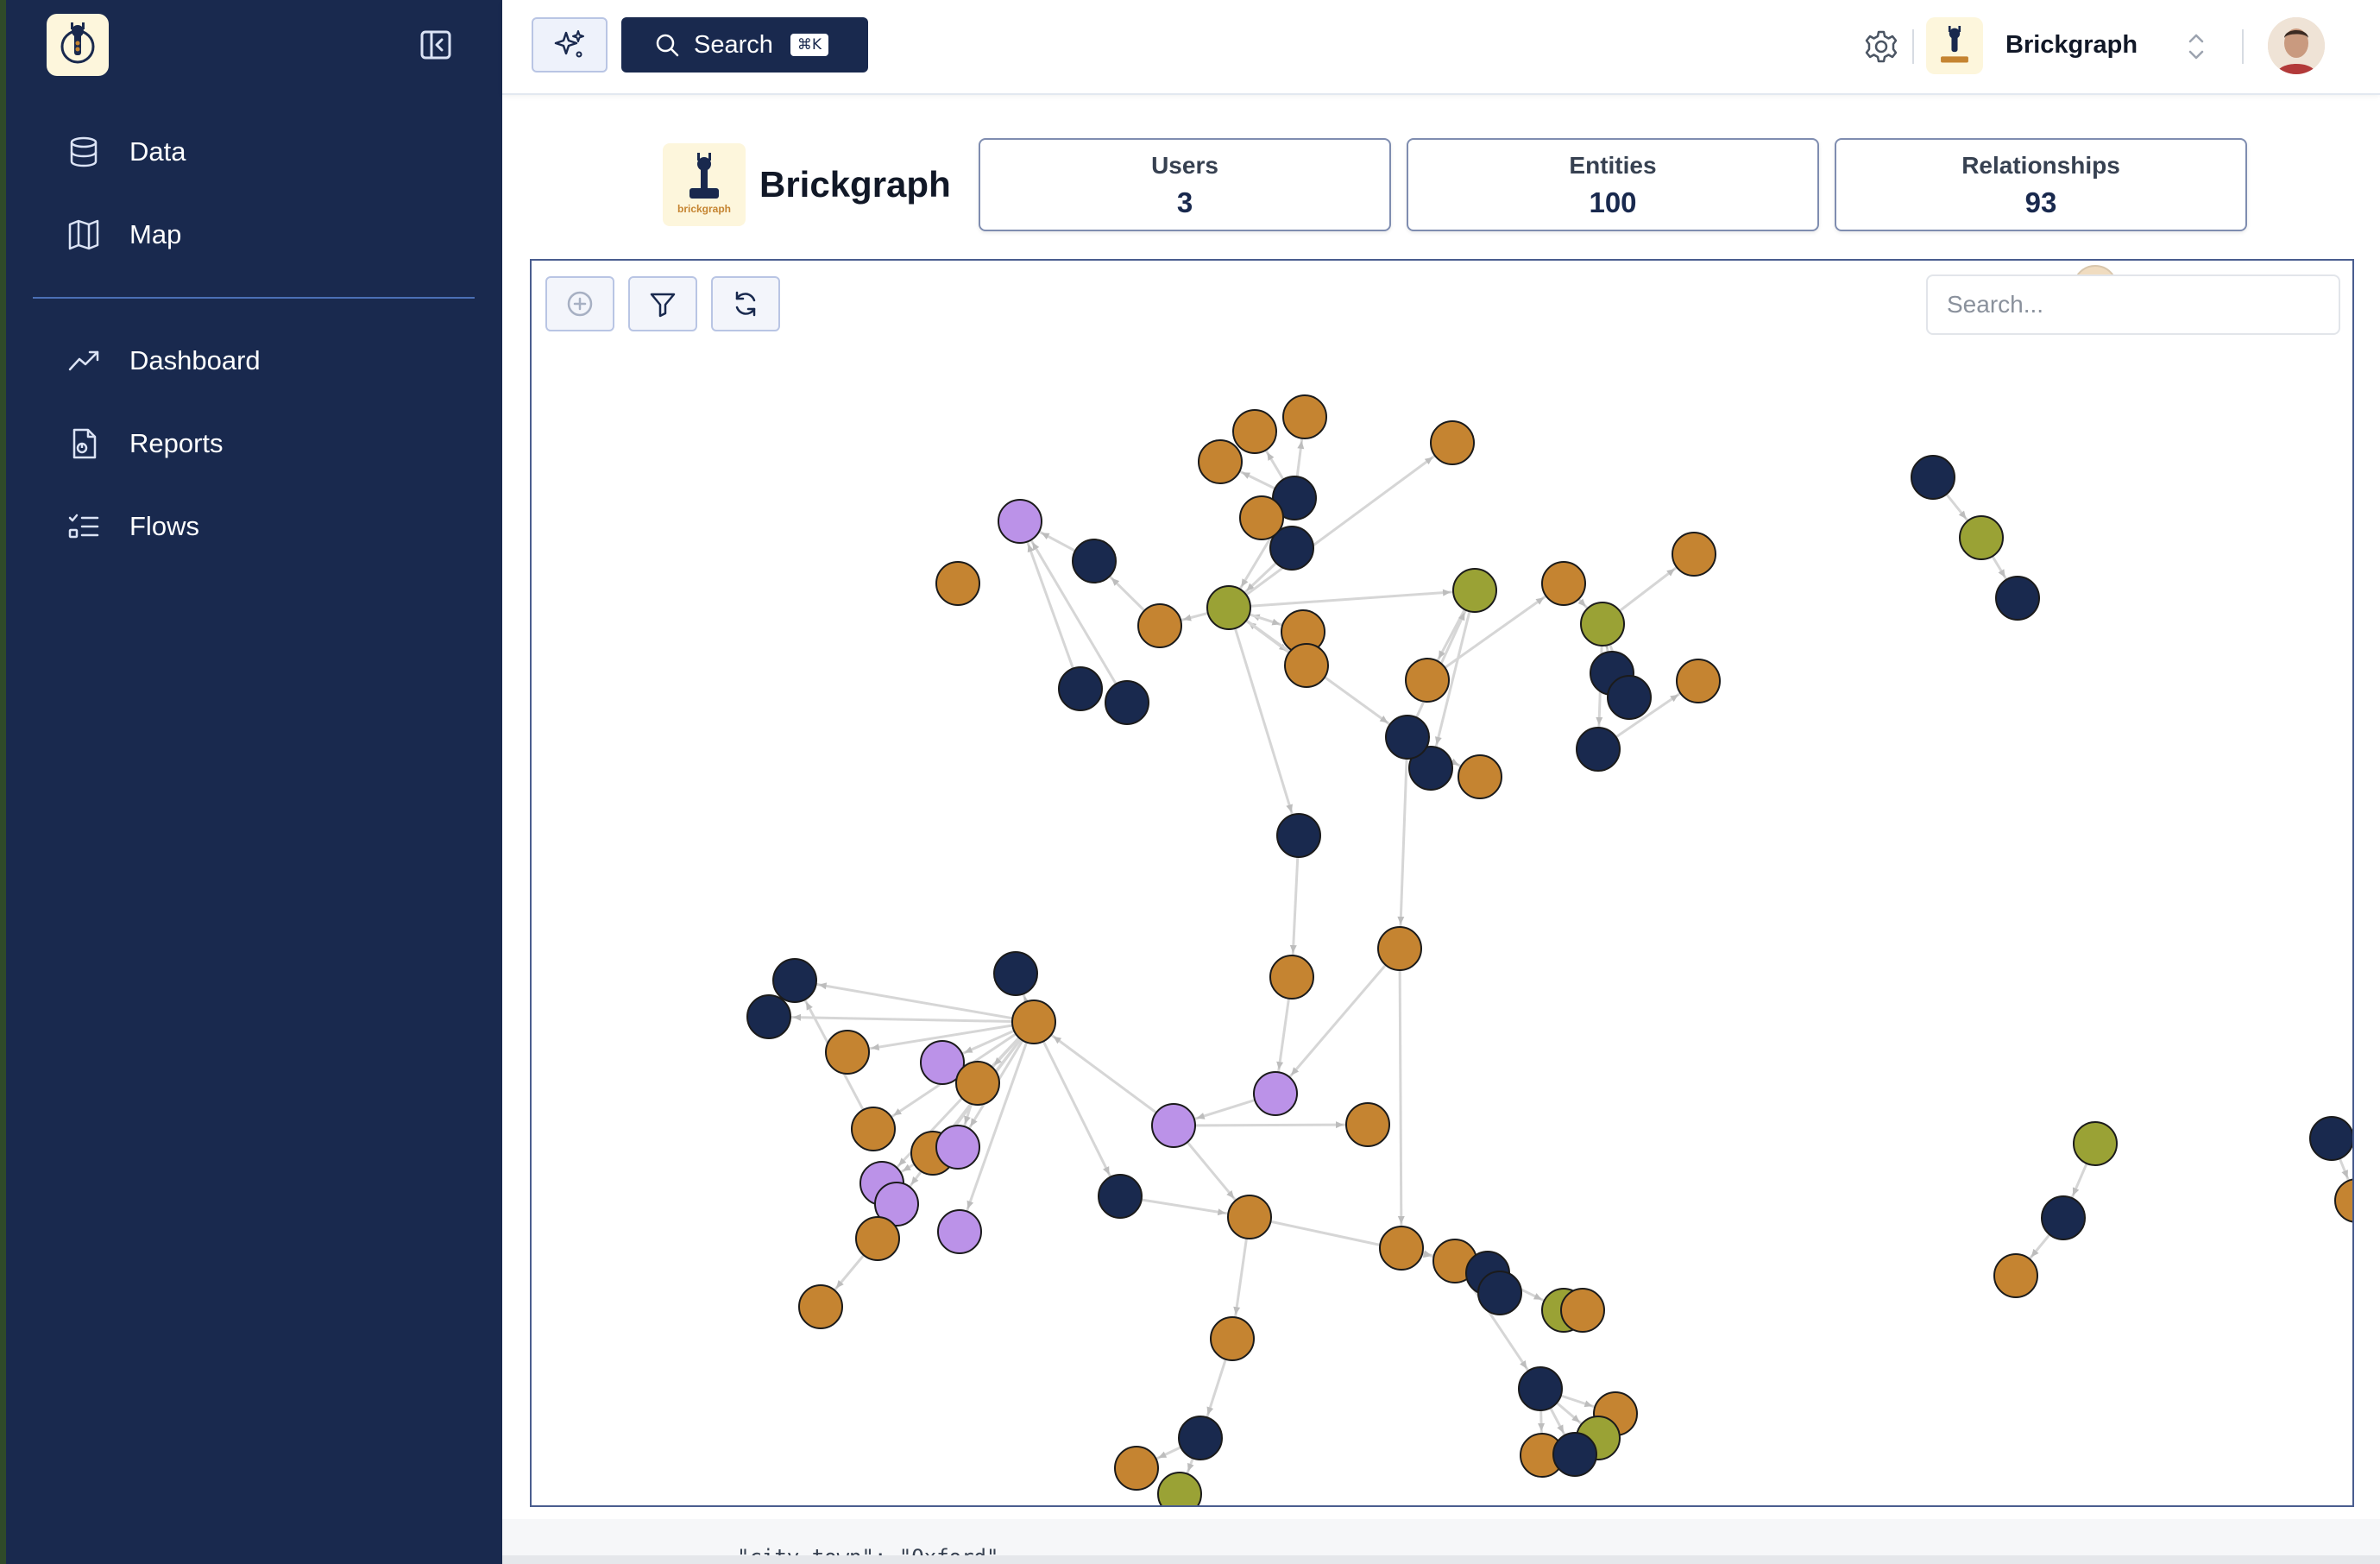 The image size is (2380, 1564). What do you see at coordinates (1613, 184) in the screenshot?
I see `stat-card-entities: Entities 100` at bounding box center [1613, 184].